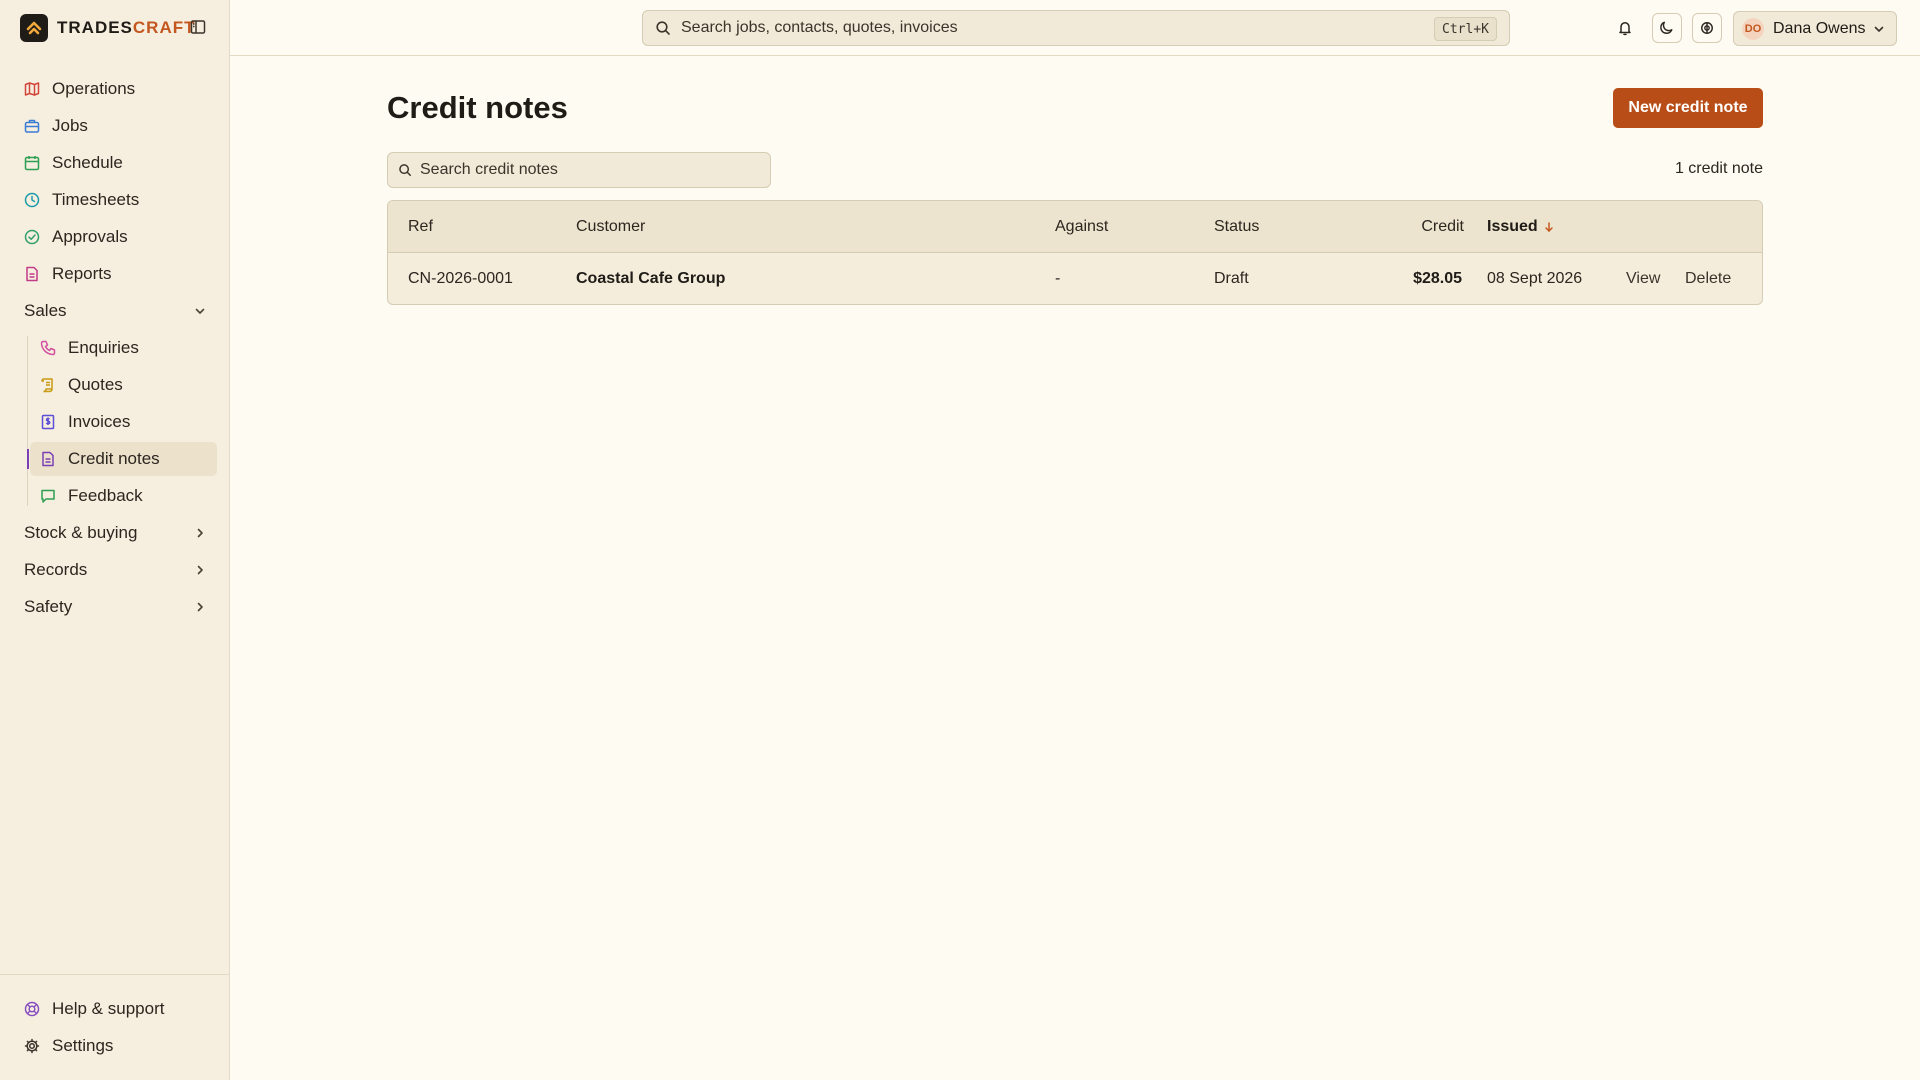 Image resolution: width=1920 pixels, height=1080 pixels. Describe the element at coordinates (82, 273) in the screenshot. I see `sidebar-item-label: Reports` at that location.